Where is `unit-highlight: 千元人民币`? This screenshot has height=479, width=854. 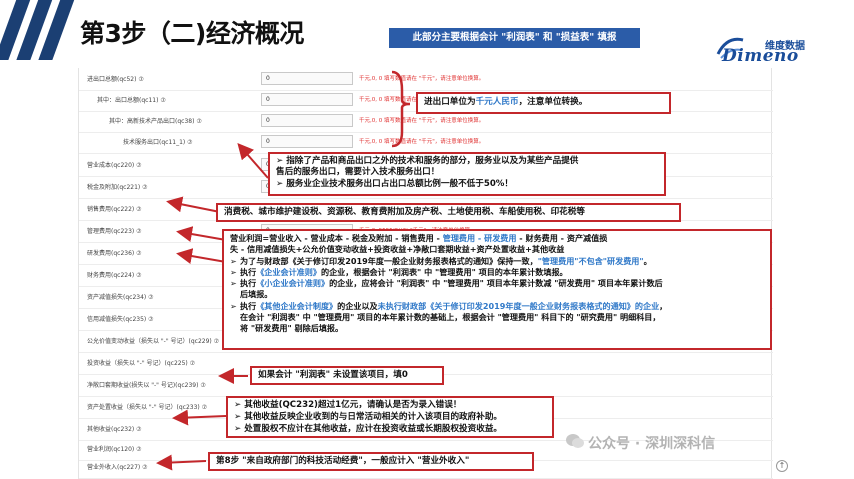
unit-highlight: 千元人民币 is located at coordinates (497, 102).